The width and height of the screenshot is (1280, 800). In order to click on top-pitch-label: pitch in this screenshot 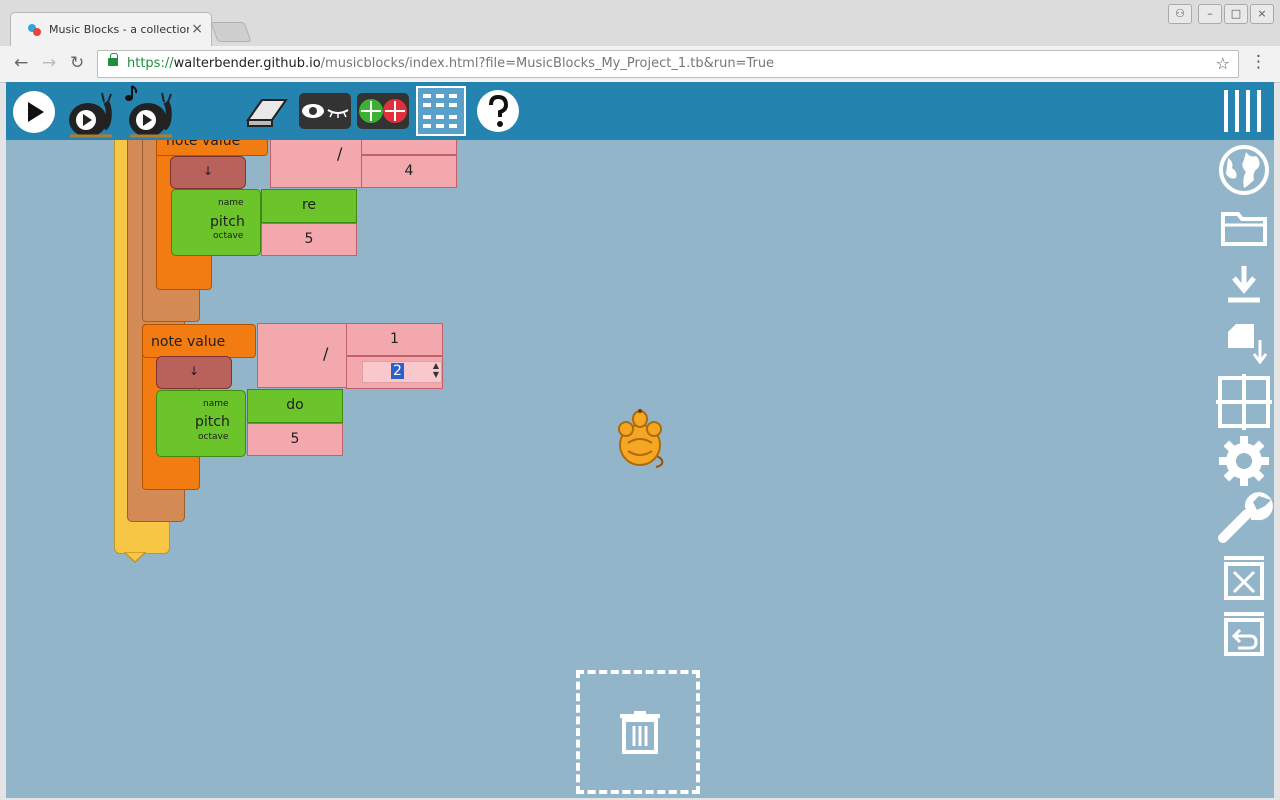, I will do `click(227, 222)`.